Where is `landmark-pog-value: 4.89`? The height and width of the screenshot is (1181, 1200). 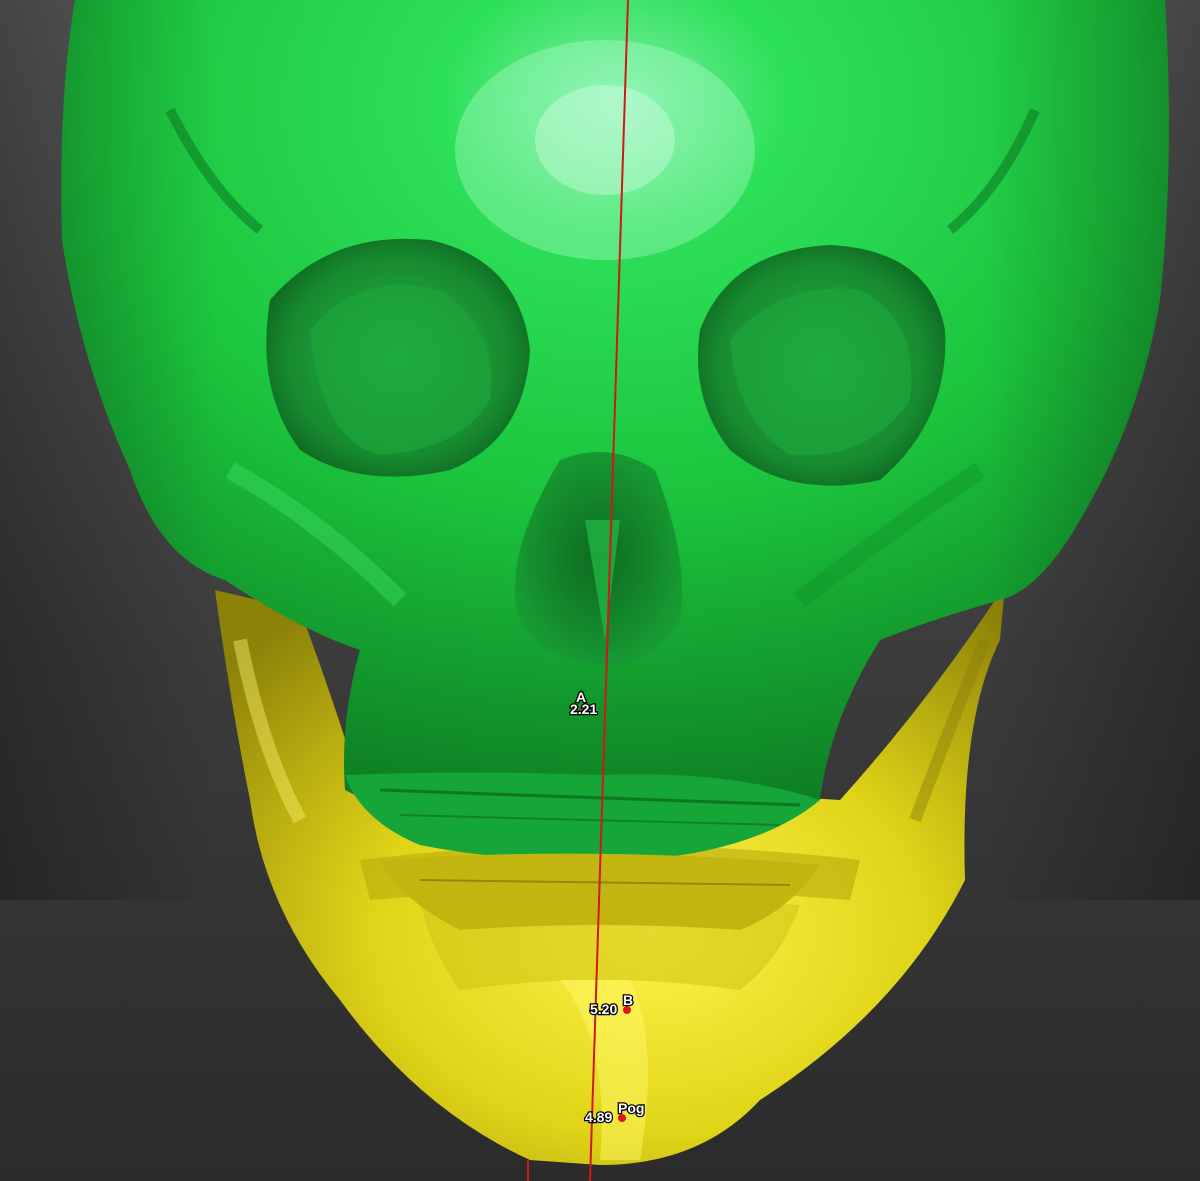 landmark-pog-value: 4.89 is located at coordinates (598, 1117).